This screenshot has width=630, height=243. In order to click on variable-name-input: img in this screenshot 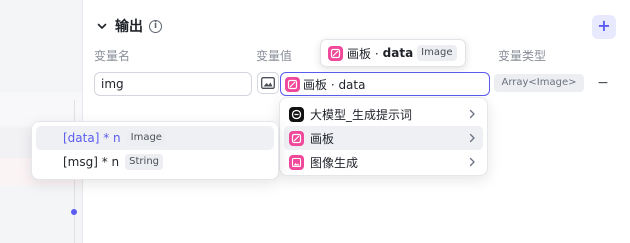, I will do `click(173, 84)`.